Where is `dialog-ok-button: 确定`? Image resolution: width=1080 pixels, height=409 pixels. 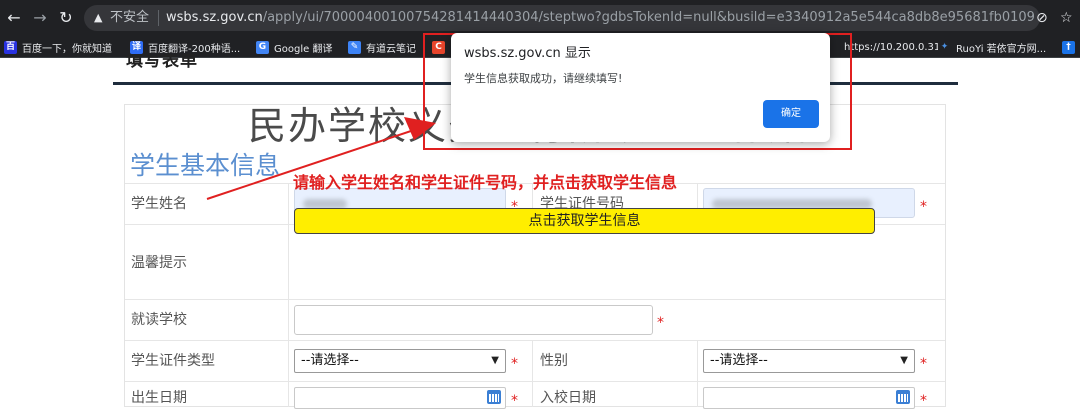
dialog-ok-button: 确定 is located at coordinates (791, 114).